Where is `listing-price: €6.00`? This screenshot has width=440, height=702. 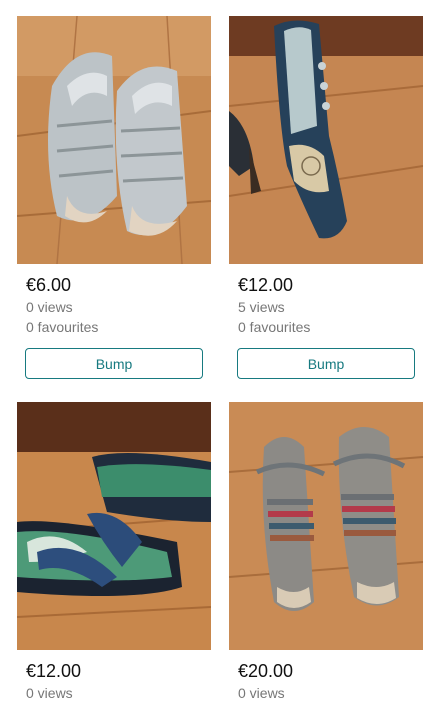 listing-price: €6.00 is located at coordinates (49, 285).